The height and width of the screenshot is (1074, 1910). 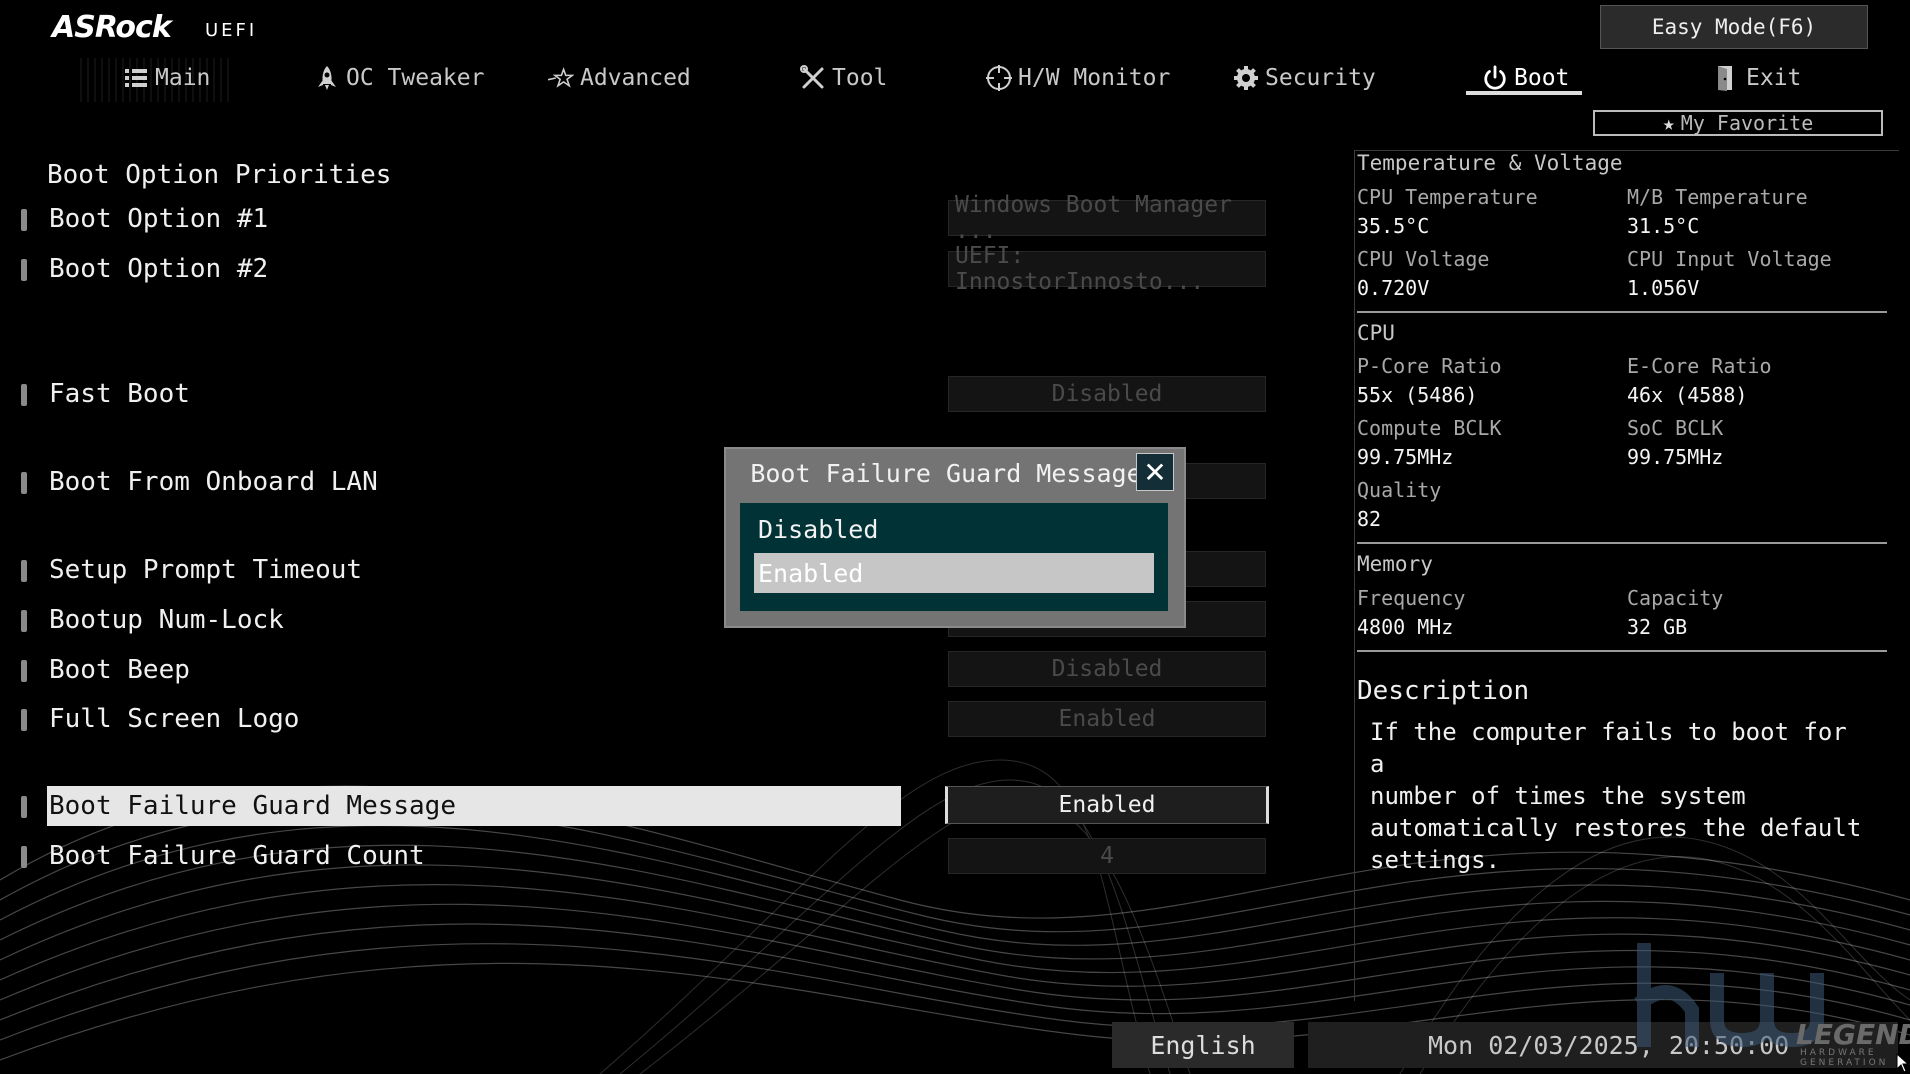 I want to click on tab-oc-tweaker: OC Tweaker, so click(x=399, y=78).